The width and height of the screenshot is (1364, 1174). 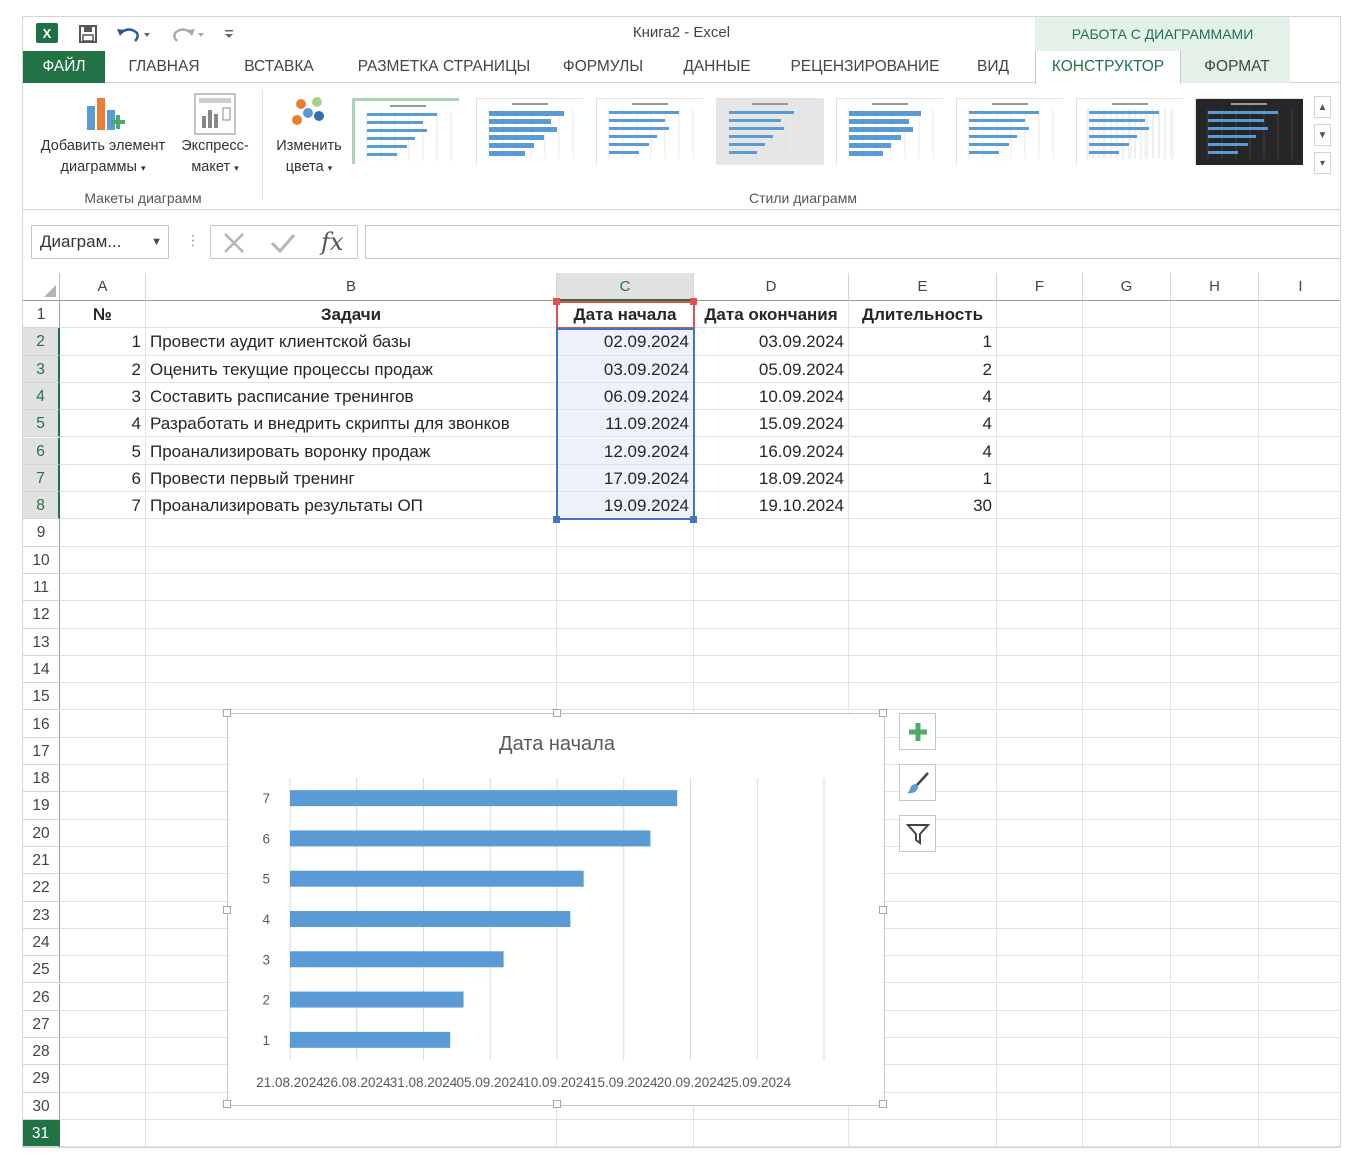 I want to click on cell-I30, so click(x=1299, y=1106).